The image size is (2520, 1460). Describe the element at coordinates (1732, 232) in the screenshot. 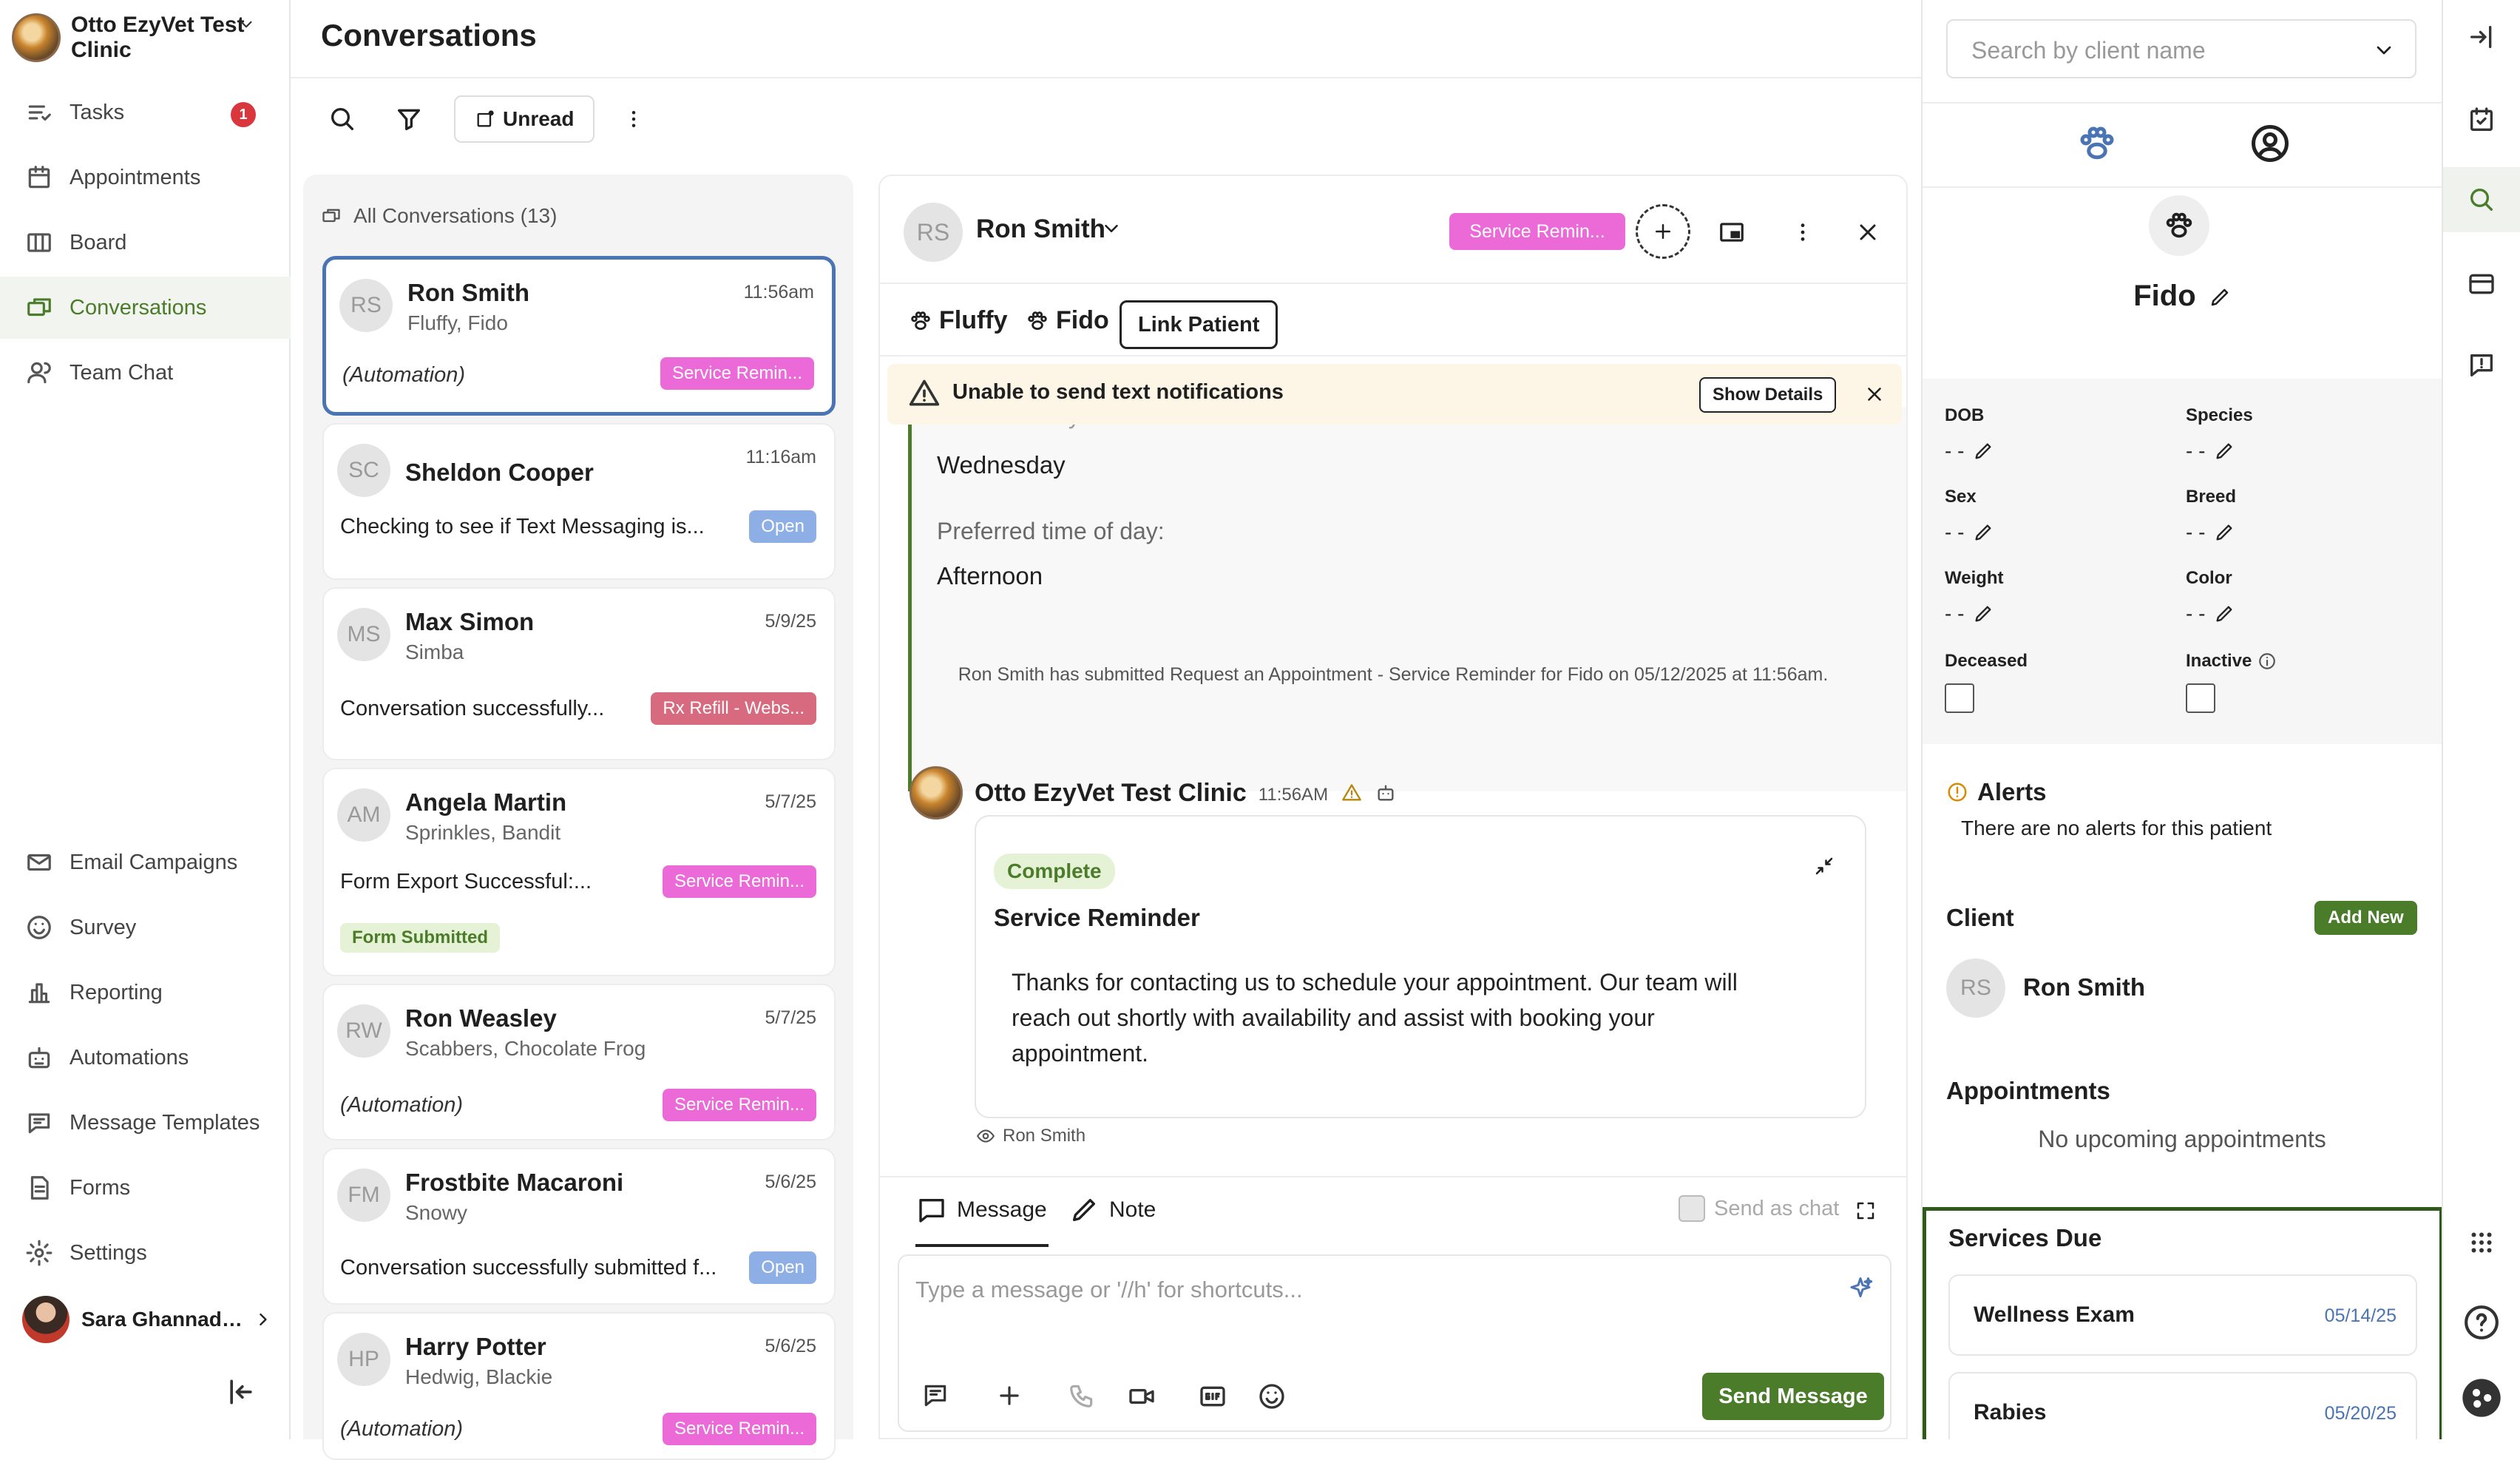

I see `picture-in-picture-icon` at that location.